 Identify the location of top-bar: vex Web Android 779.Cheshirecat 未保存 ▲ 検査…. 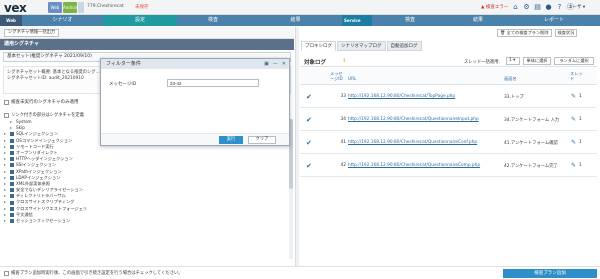
(300, 7).